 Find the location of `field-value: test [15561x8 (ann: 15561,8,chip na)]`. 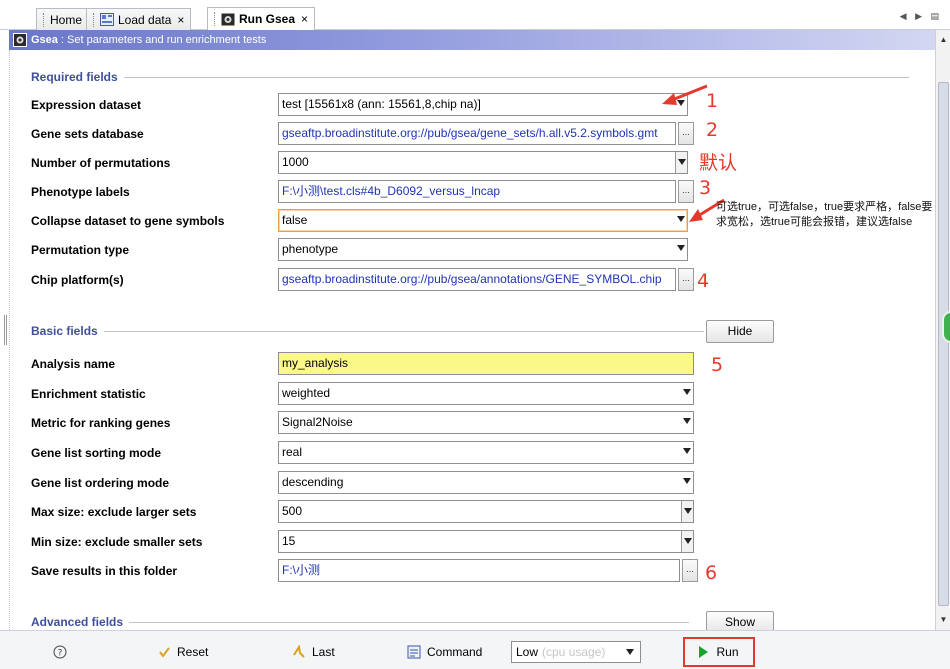

field-value: test [15561x8 (ann: 15561,8,chip na)] is located at coordinates (381, 104).